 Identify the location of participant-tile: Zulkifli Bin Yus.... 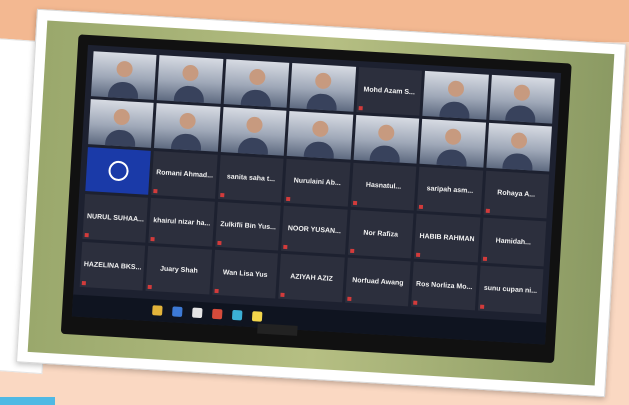
(248, 226).